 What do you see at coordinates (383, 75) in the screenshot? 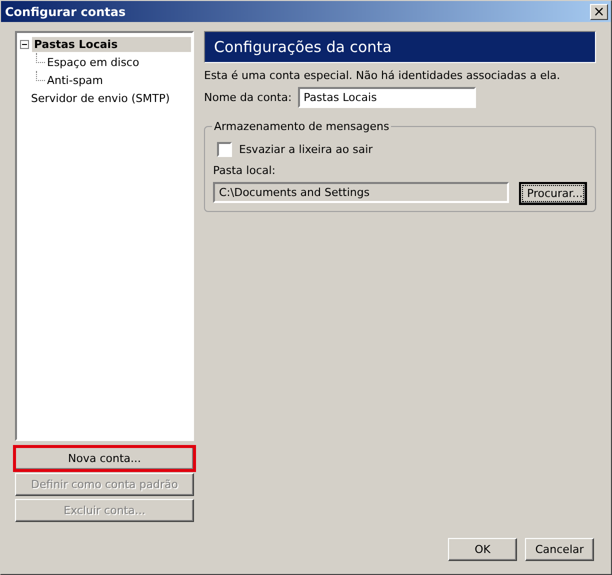
I see `info-text: Esta é uma conta especial. Não há identidades associadas a ela.` at bounding box center [383, 75].